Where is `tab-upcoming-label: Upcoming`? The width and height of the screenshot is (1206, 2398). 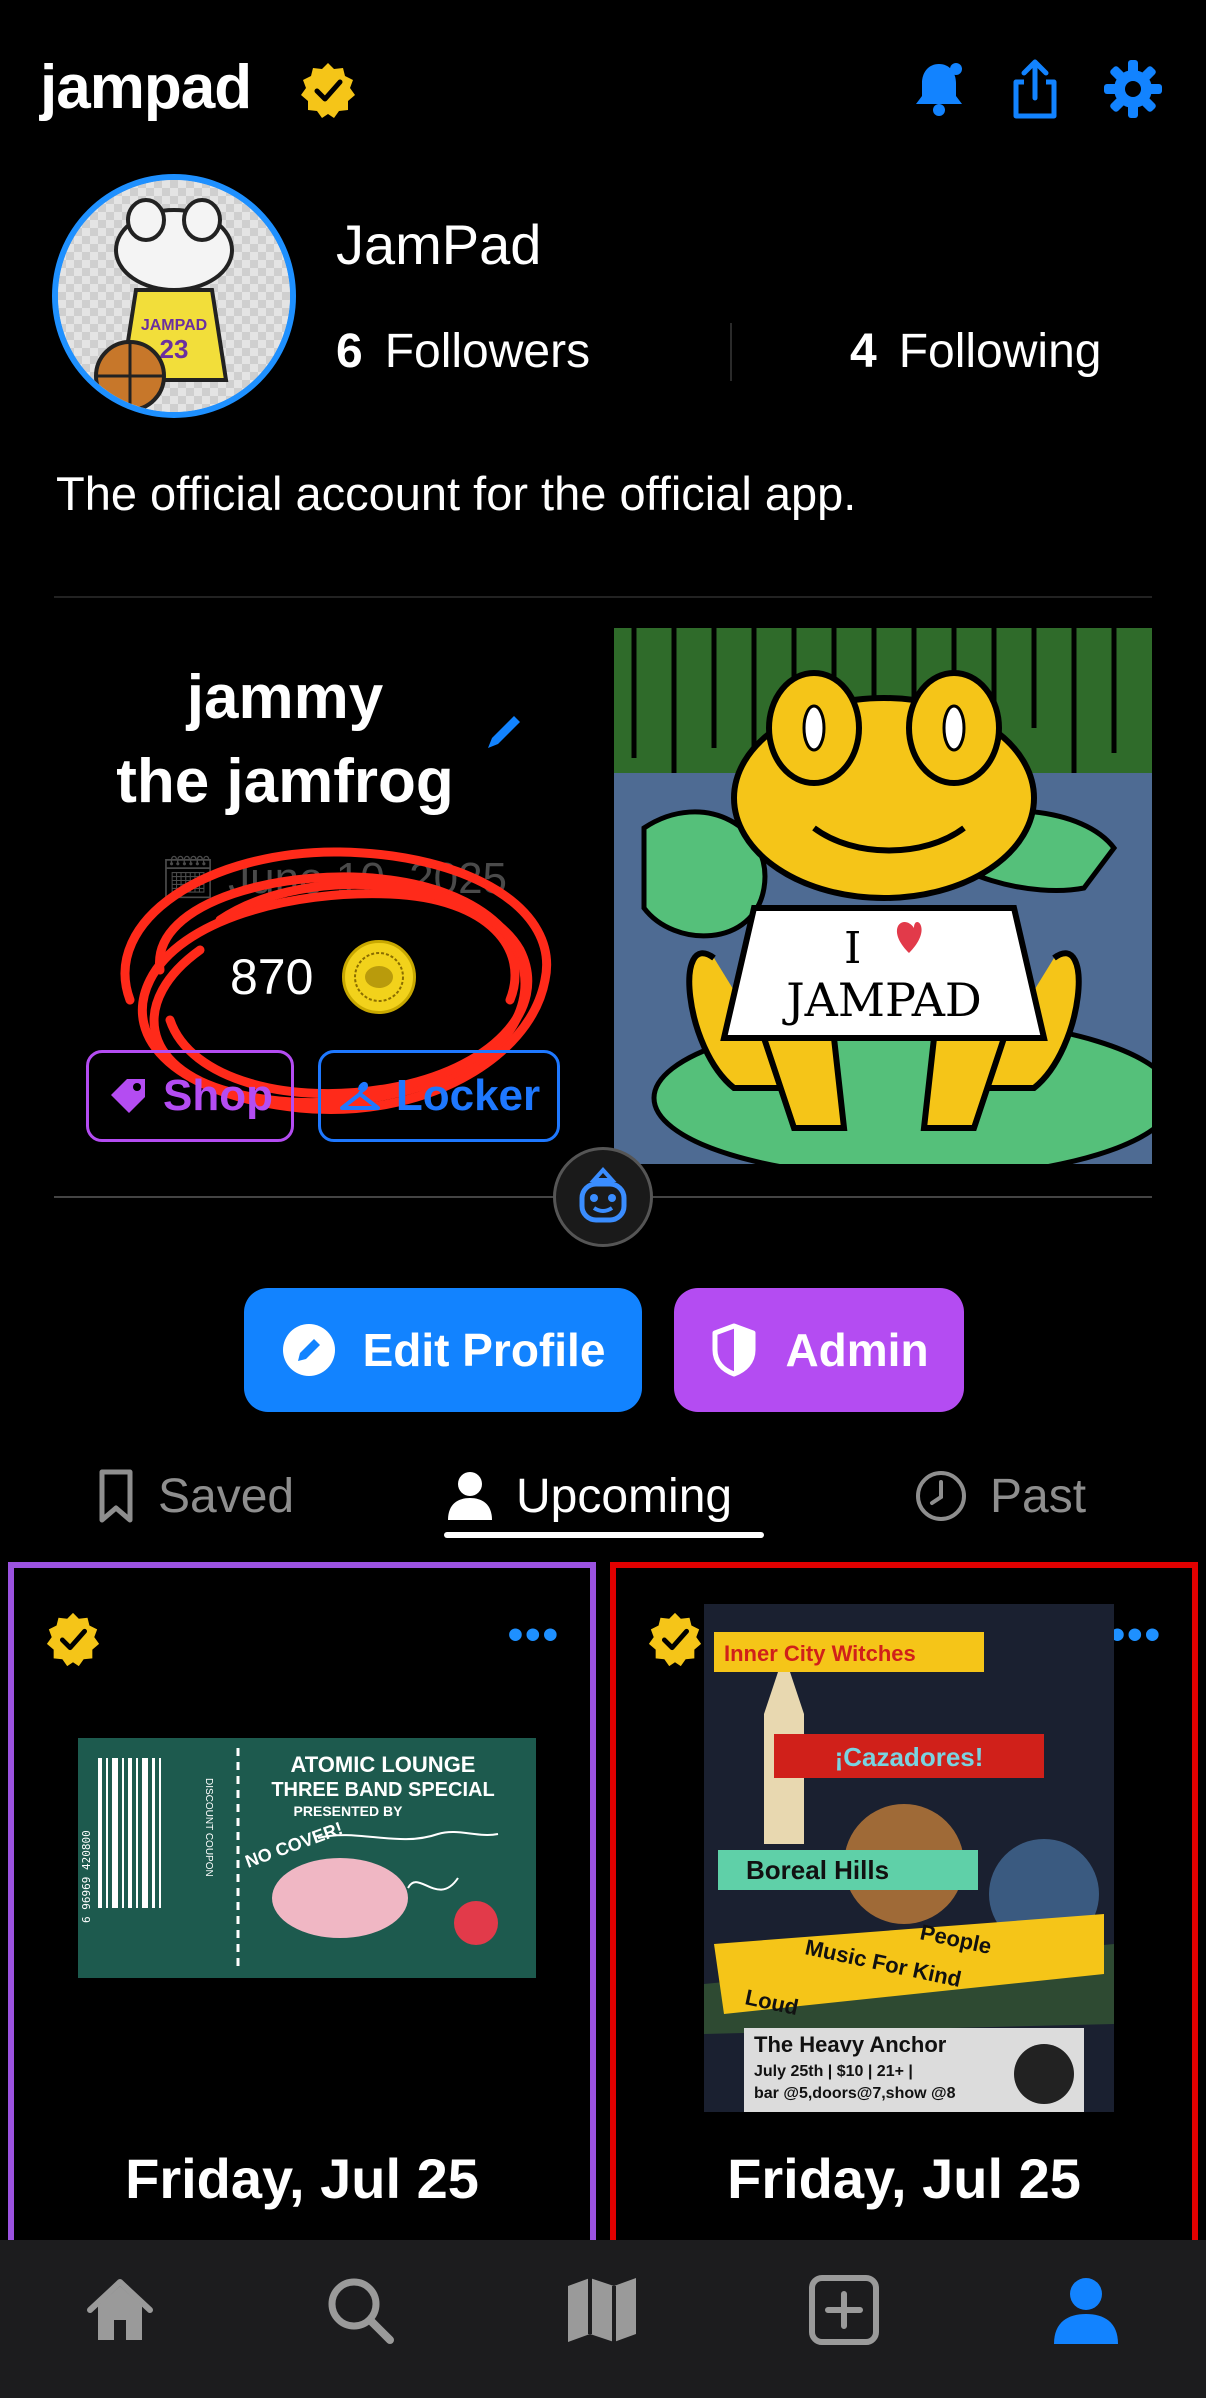
tab-upcoming-label: Upcoming is located at coordinates (624, 1496).